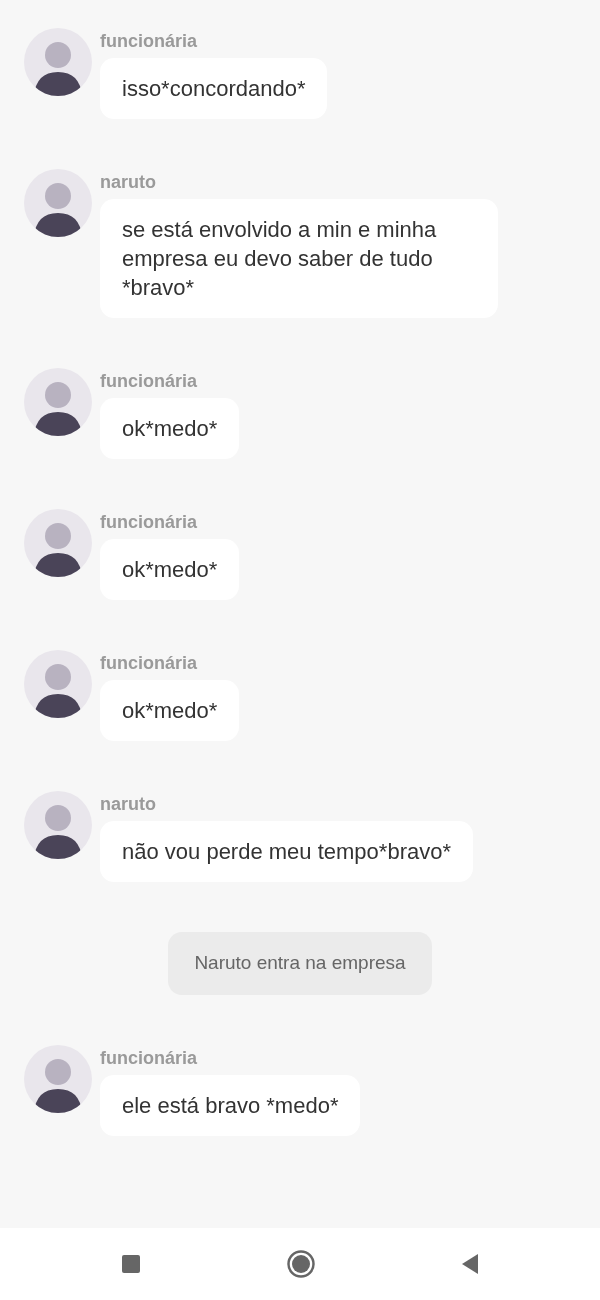  I want to click on recents-icon, so click(131, 1264).